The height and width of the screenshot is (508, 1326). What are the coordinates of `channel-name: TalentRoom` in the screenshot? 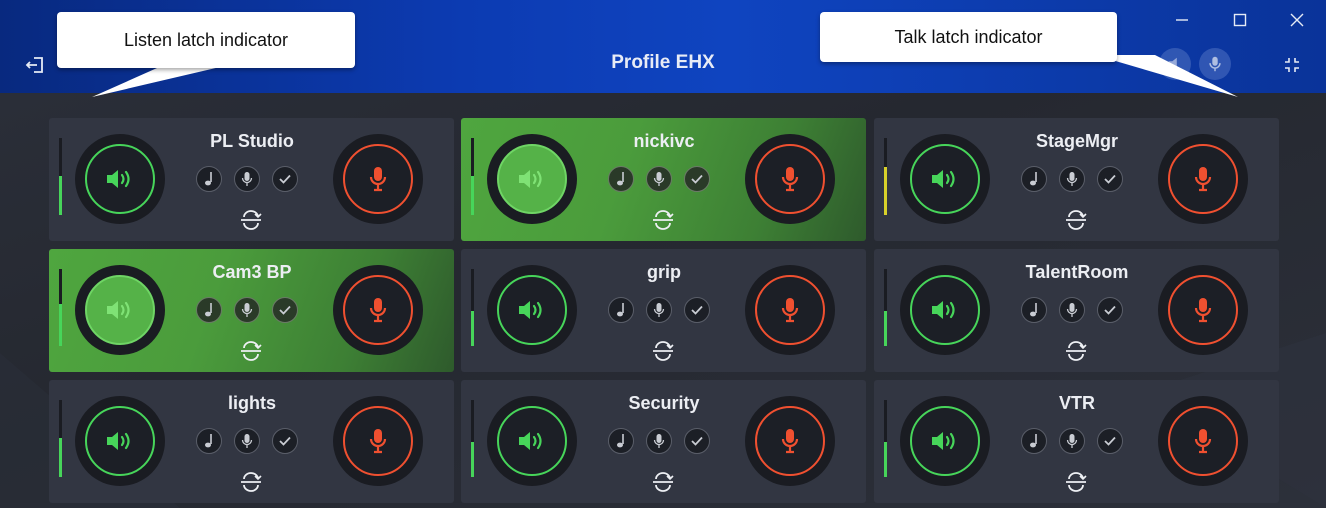 It's located at (1077, 272).